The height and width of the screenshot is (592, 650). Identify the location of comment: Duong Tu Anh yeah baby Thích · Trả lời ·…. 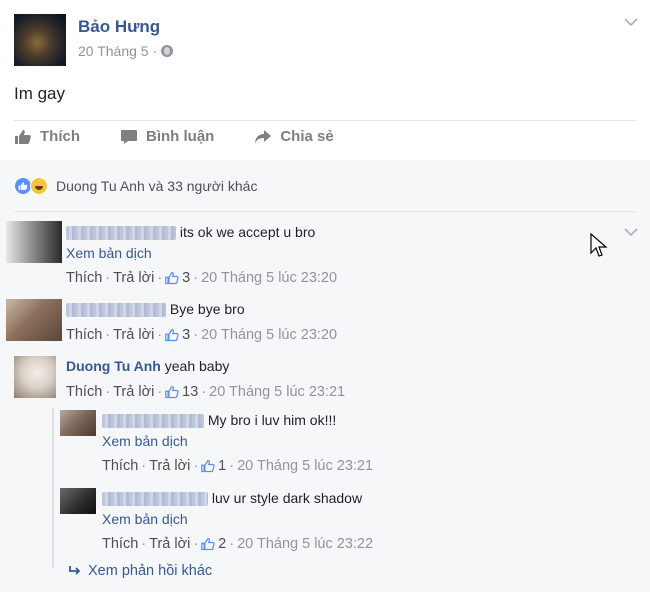
(205, 379).